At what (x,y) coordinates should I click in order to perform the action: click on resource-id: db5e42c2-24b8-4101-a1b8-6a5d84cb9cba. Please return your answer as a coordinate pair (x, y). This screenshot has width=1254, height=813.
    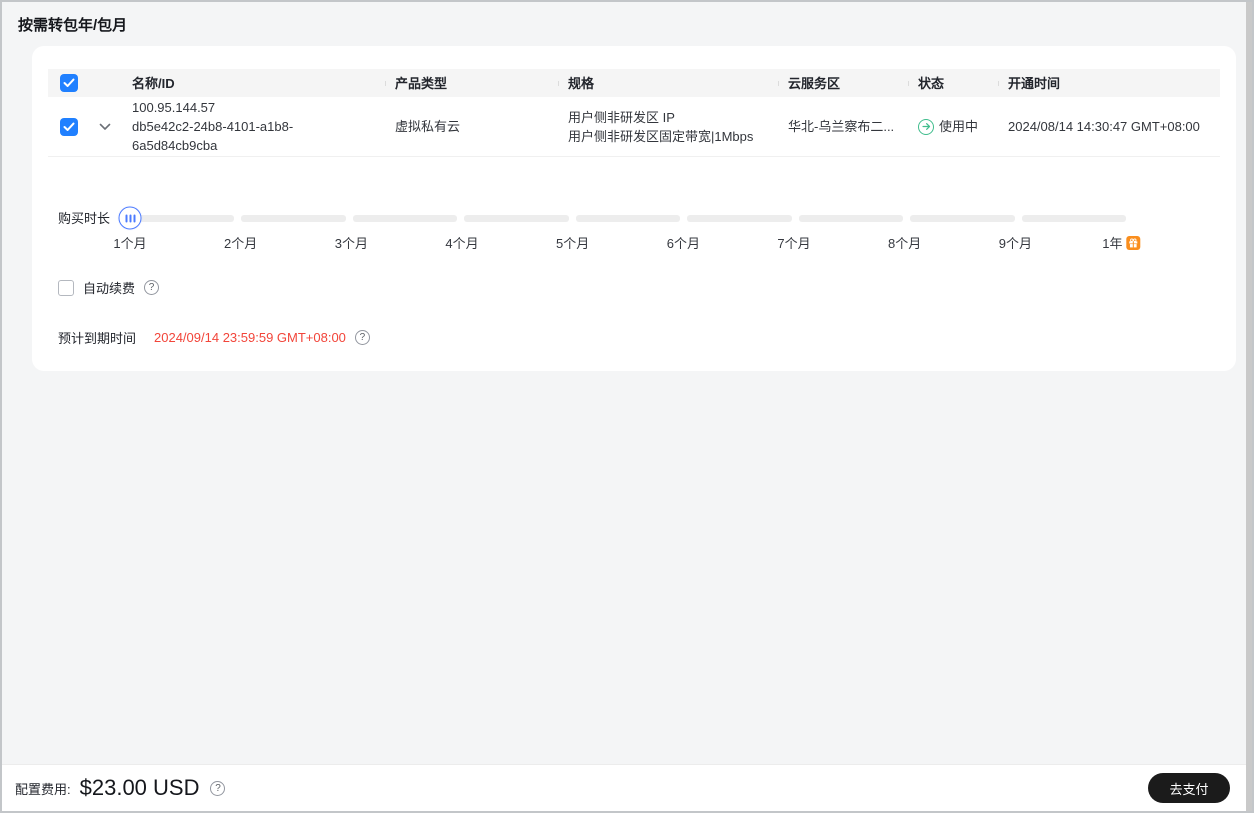
    Looking at the image, I should click on (213, 136).